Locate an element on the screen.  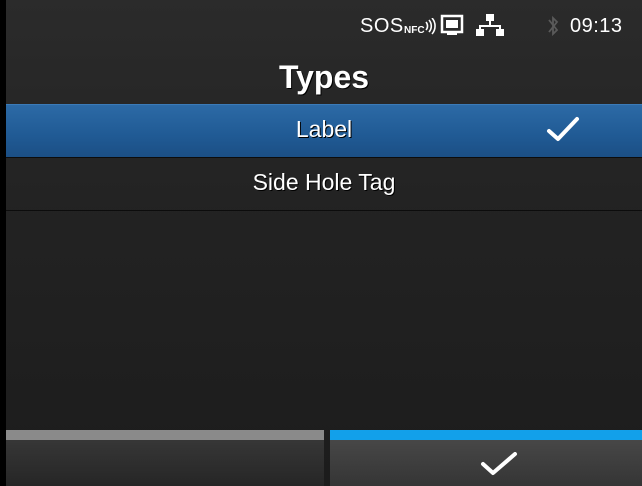
option-side-hole-tag-text: Side Hole Tag is located at coordinates (324, 182).